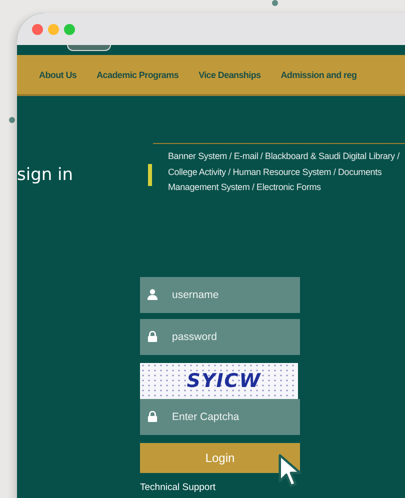 The width and height of the screenshot is (405, 498). What do you see at coordinates (152, 294) in the screenshot?
I see `user-icon` at bounding box center [152, 294].